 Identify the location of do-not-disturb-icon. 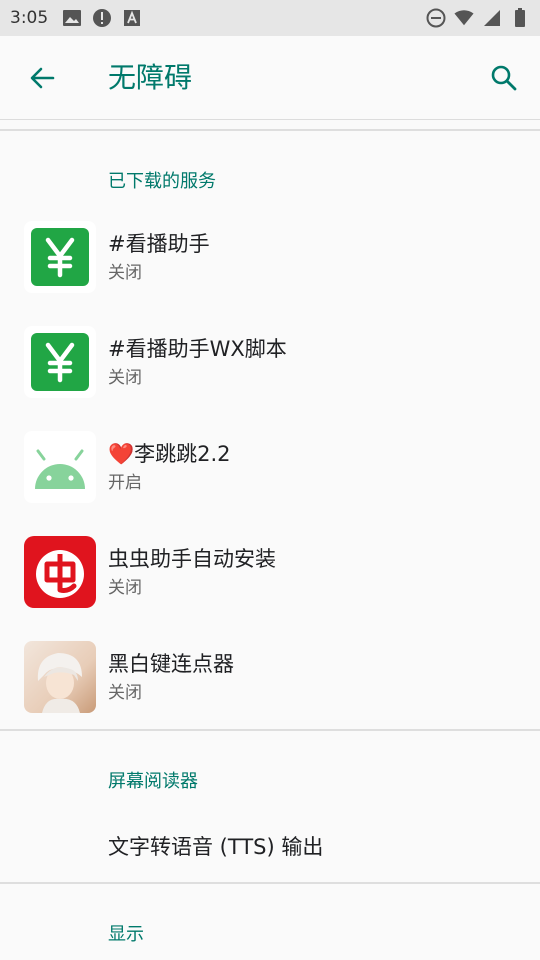
(436, 18).